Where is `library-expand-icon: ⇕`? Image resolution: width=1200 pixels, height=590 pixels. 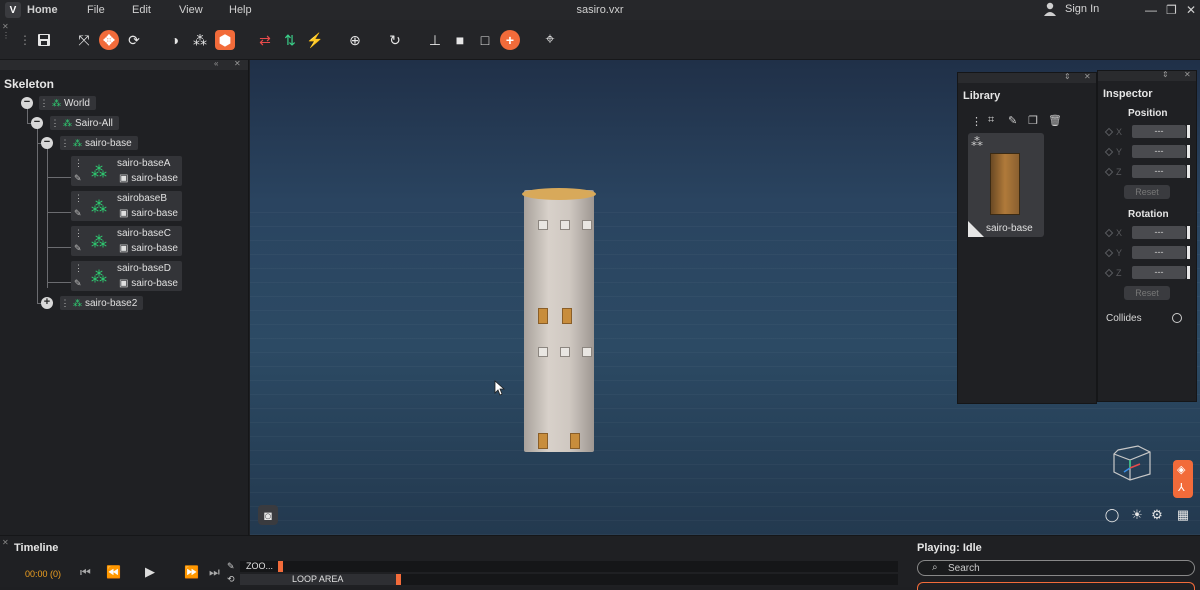 library-expand-icon: ⇕ is located at coordinates (1067, 76).